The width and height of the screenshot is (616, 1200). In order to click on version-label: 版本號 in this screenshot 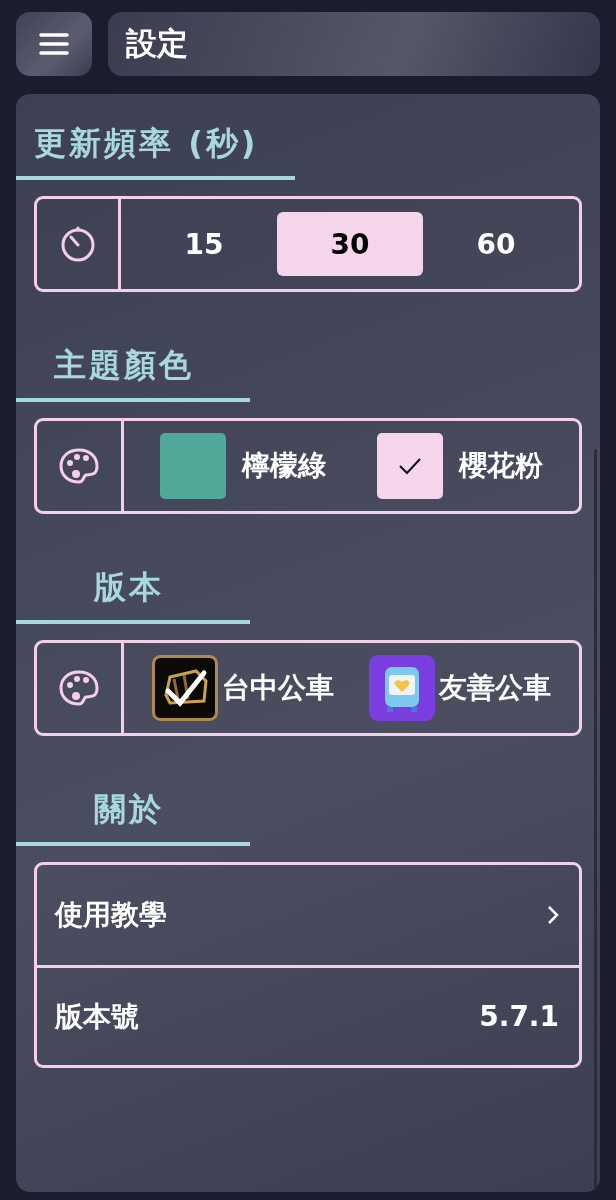, I will do `click(97, 1016)`.